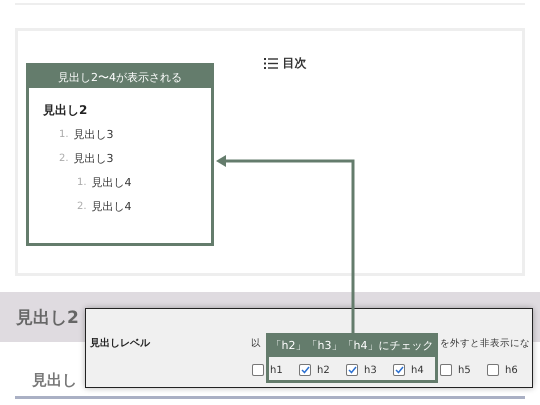 This screenshot has width=540, height=405. What do you see at coordinates (271, 63) in the screenshot?
I see `list-icon` at bounding box center [271, 63].